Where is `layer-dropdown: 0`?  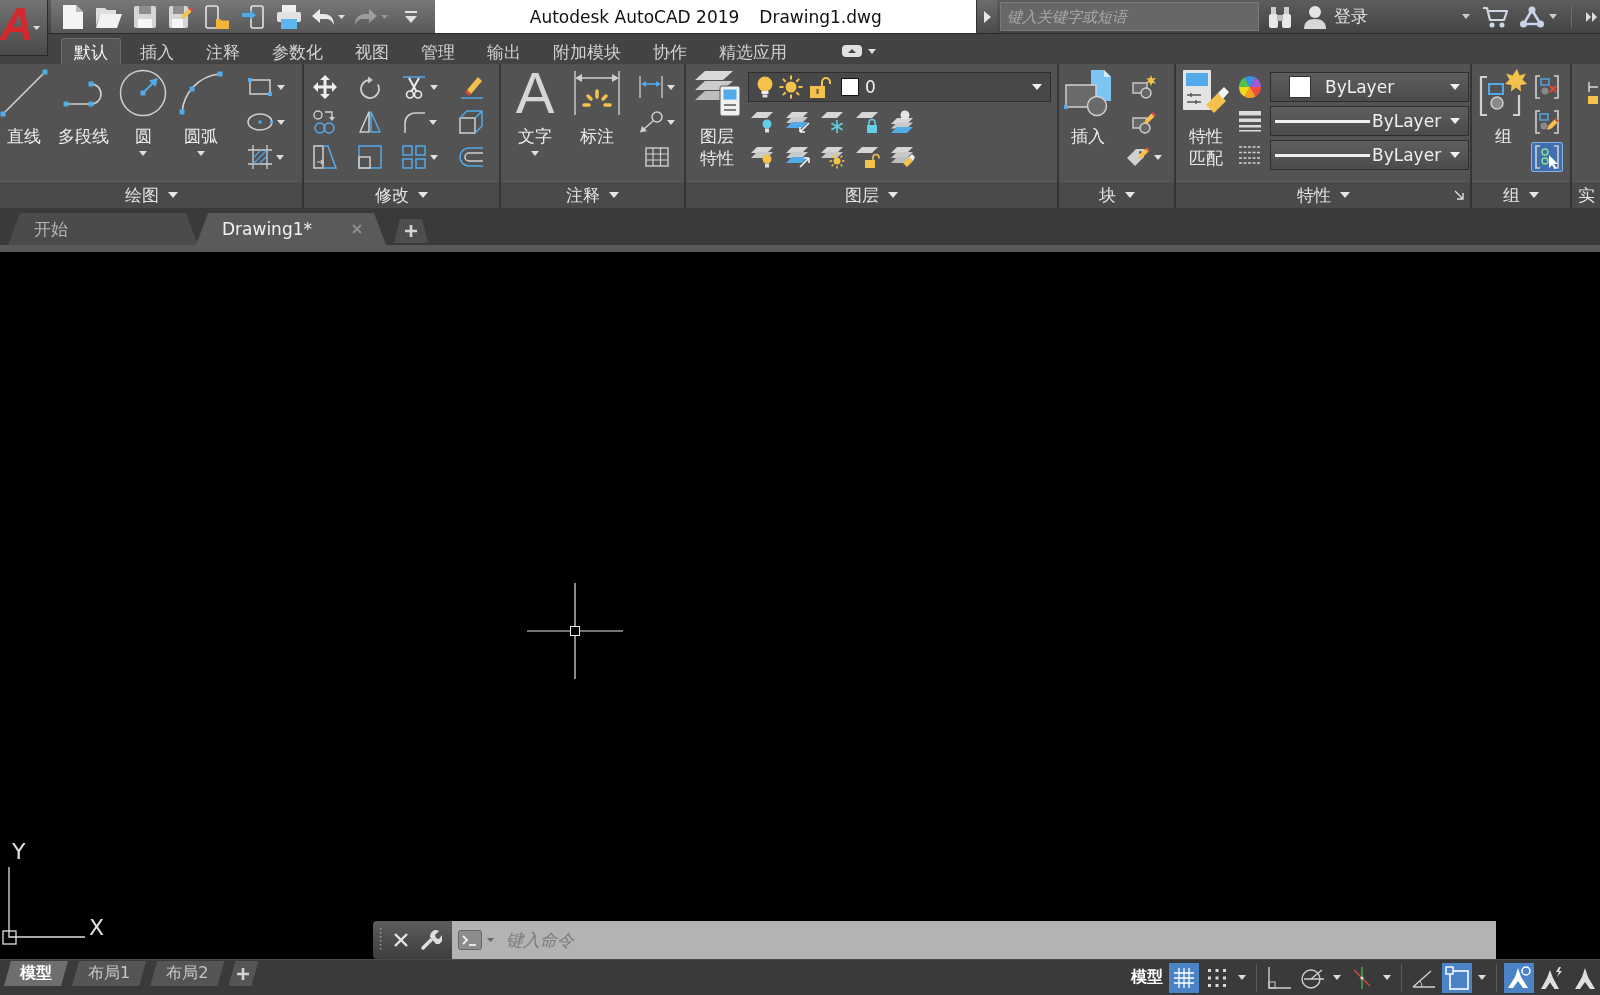
layer-dropdown: 0 is located at coordinates (899, 87).